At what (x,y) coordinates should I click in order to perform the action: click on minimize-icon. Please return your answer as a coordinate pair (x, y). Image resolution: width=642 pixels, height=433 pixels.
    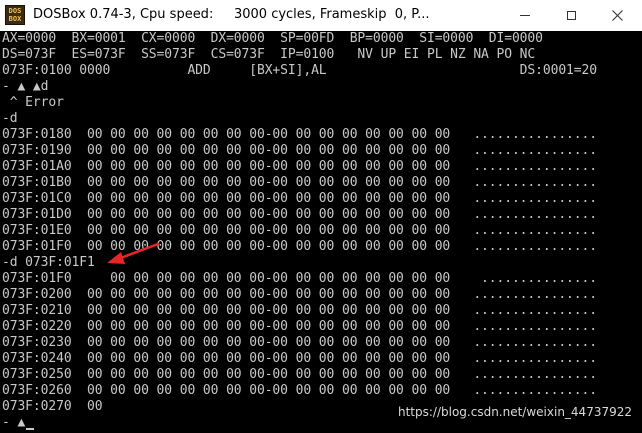
    Looking at the image, I should click on (525, 15).